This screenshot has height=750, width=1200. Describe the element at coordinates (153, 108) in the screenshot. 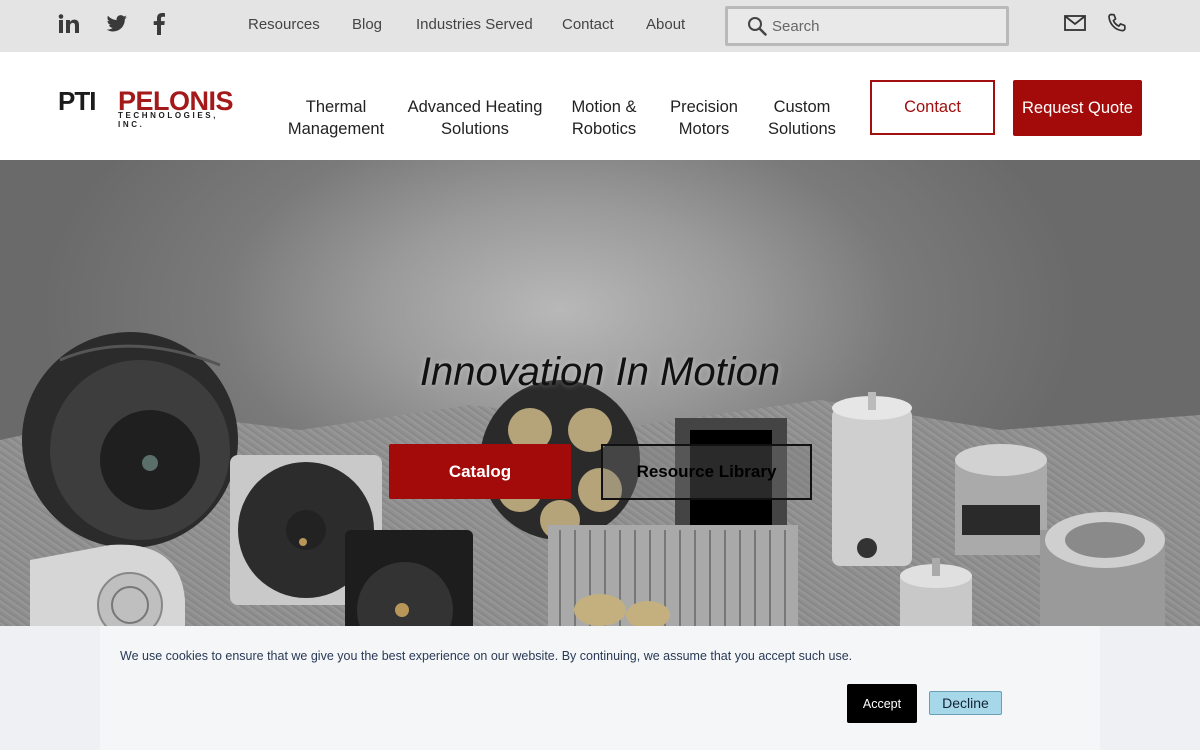

I see `company-logo: PTI PELONIS TECHNOLOGIES, INC.` at that location.